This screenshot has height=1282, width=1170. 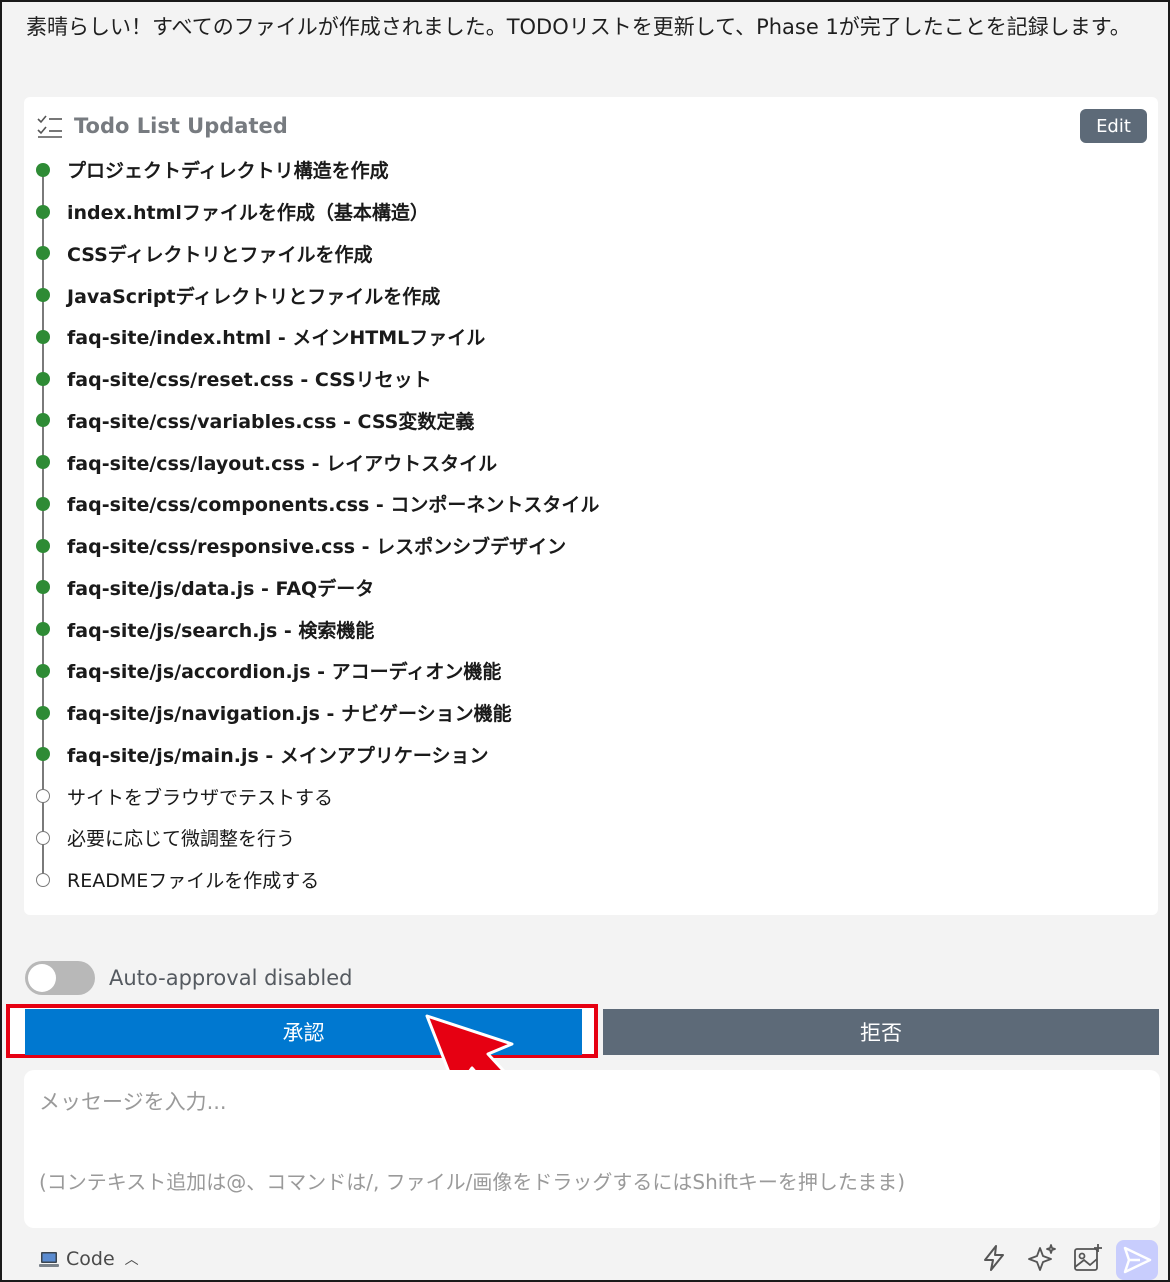 What do you see at coordinates (574, 629) in the screenshot?
I see `todo-item: faq-site/js/search.js - 検索機能` at bounding box center [574, 629].